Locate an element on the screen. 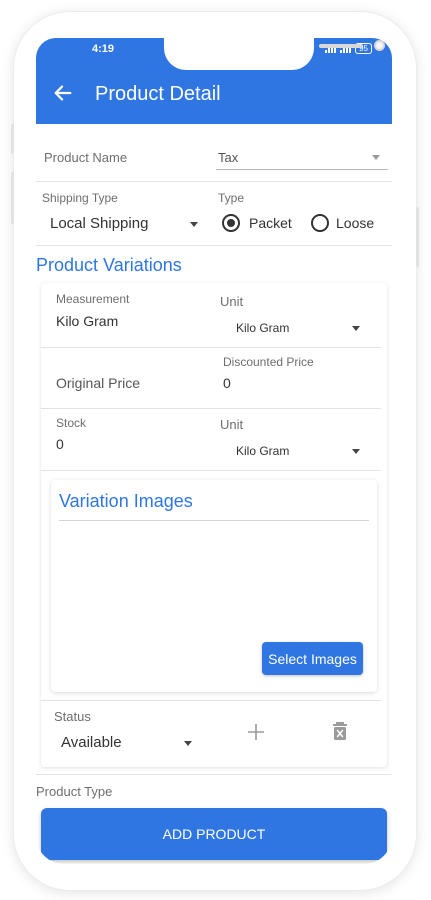 This screenshot has height=900, width=431. type-radio-packet: Packet is located at coordinates (262, 224).